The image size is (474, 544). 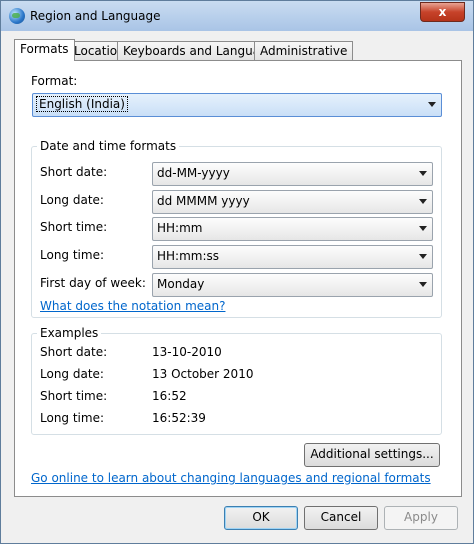 What do you see at coordinates (237, 16) in the screenshot?
I see `title-bar: Region and Language x` at bounding box center [237, 16].